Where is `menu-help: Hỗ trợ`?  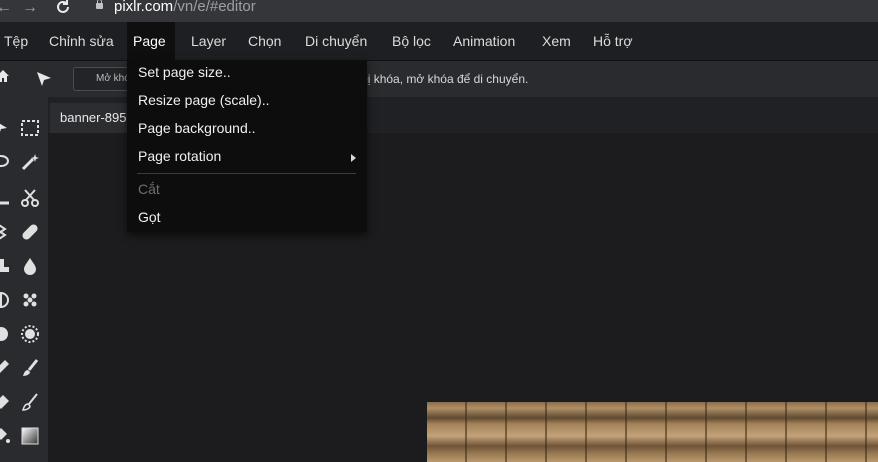
menu-help: Hỗ trợ is located at coordinates (613, 41).